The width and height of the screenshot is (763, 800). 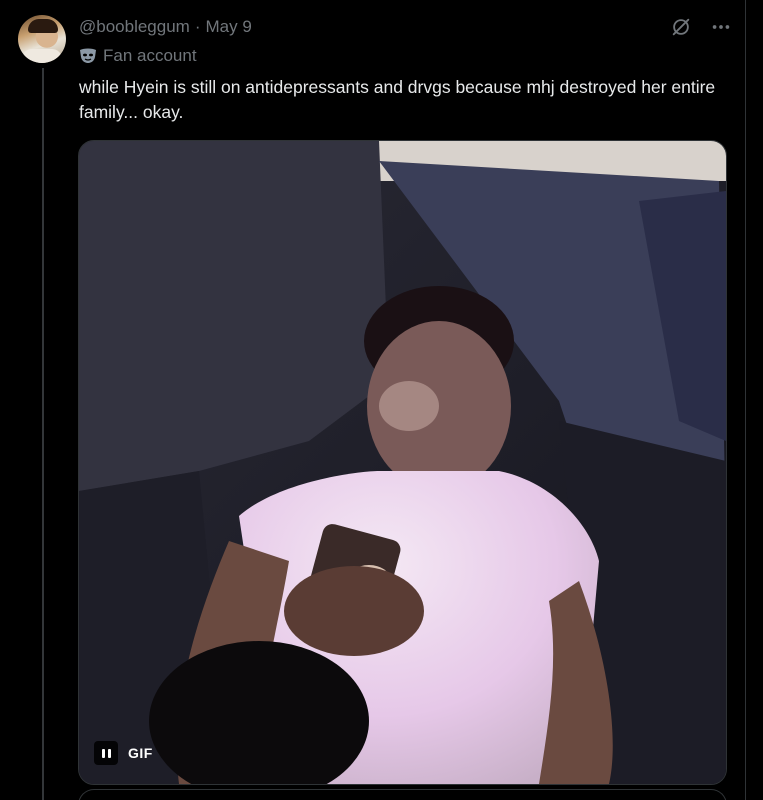 I want to click on account-label: Fan account, so click(x=138, y=56).